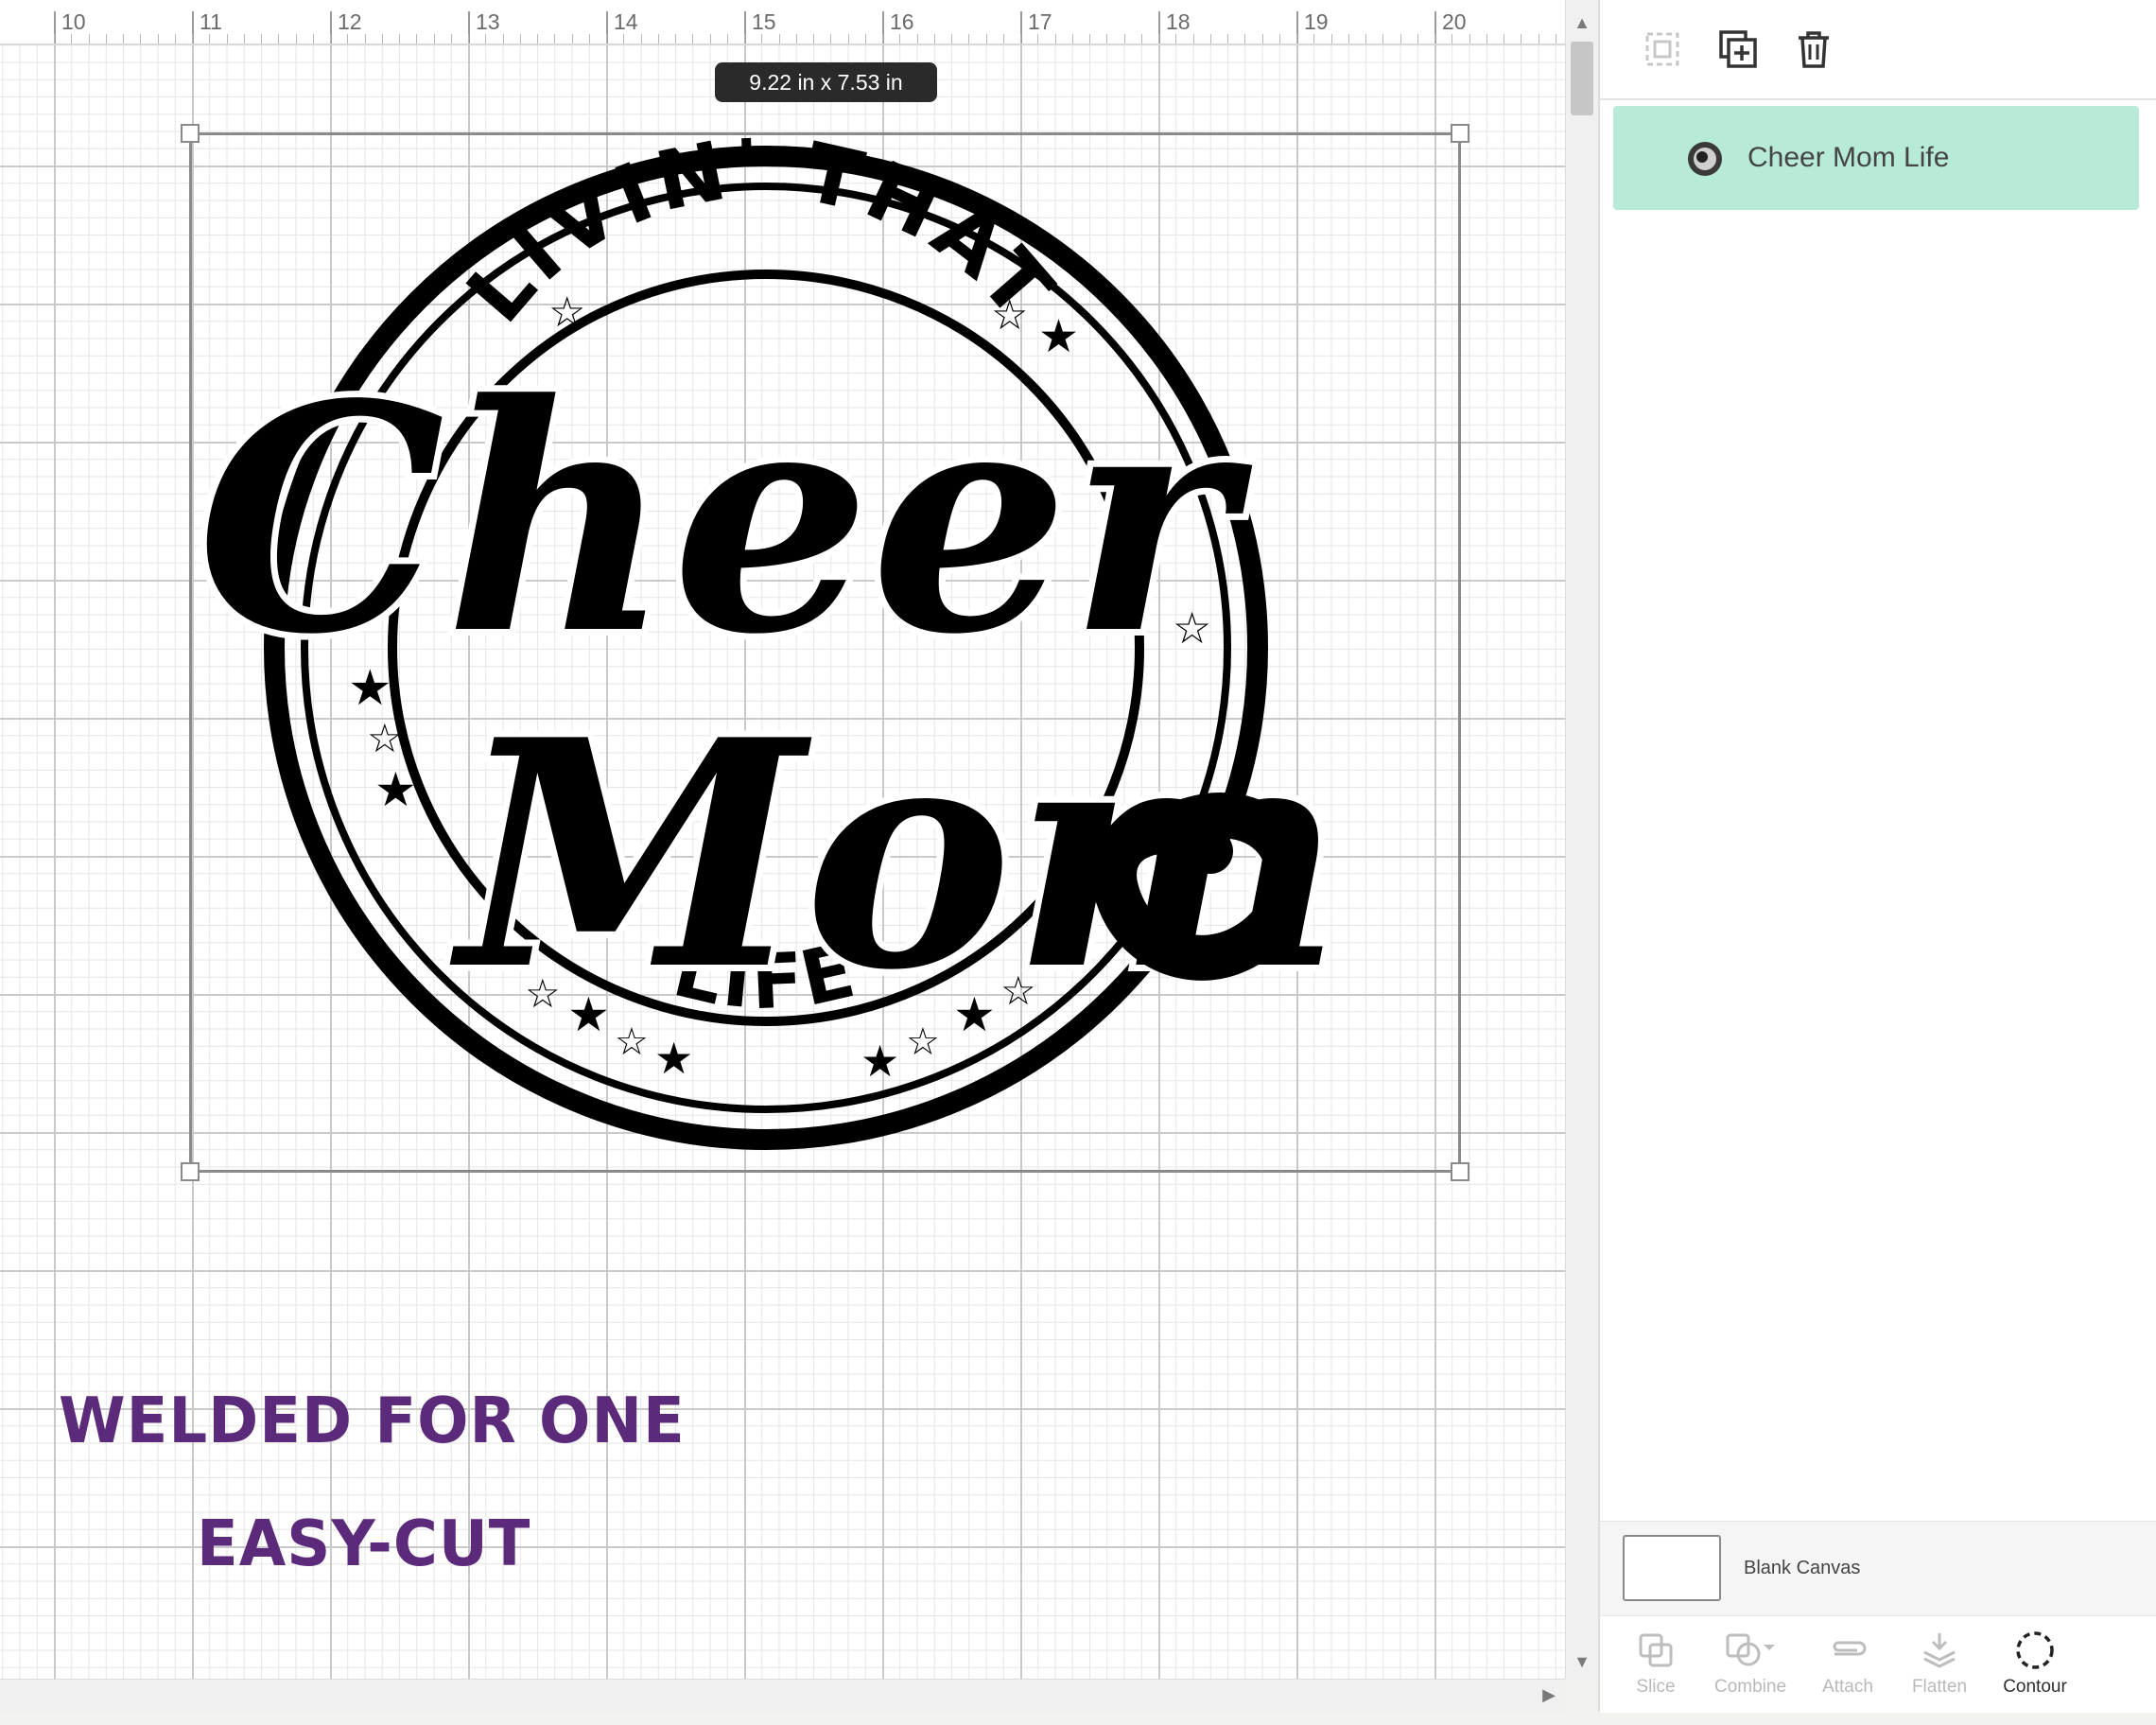 The image size is (2156, 1725). What do you see at coordinates (190, 133) in the screenshot?
I see `resize-handle-top-left` at bounding box center [190, 133].